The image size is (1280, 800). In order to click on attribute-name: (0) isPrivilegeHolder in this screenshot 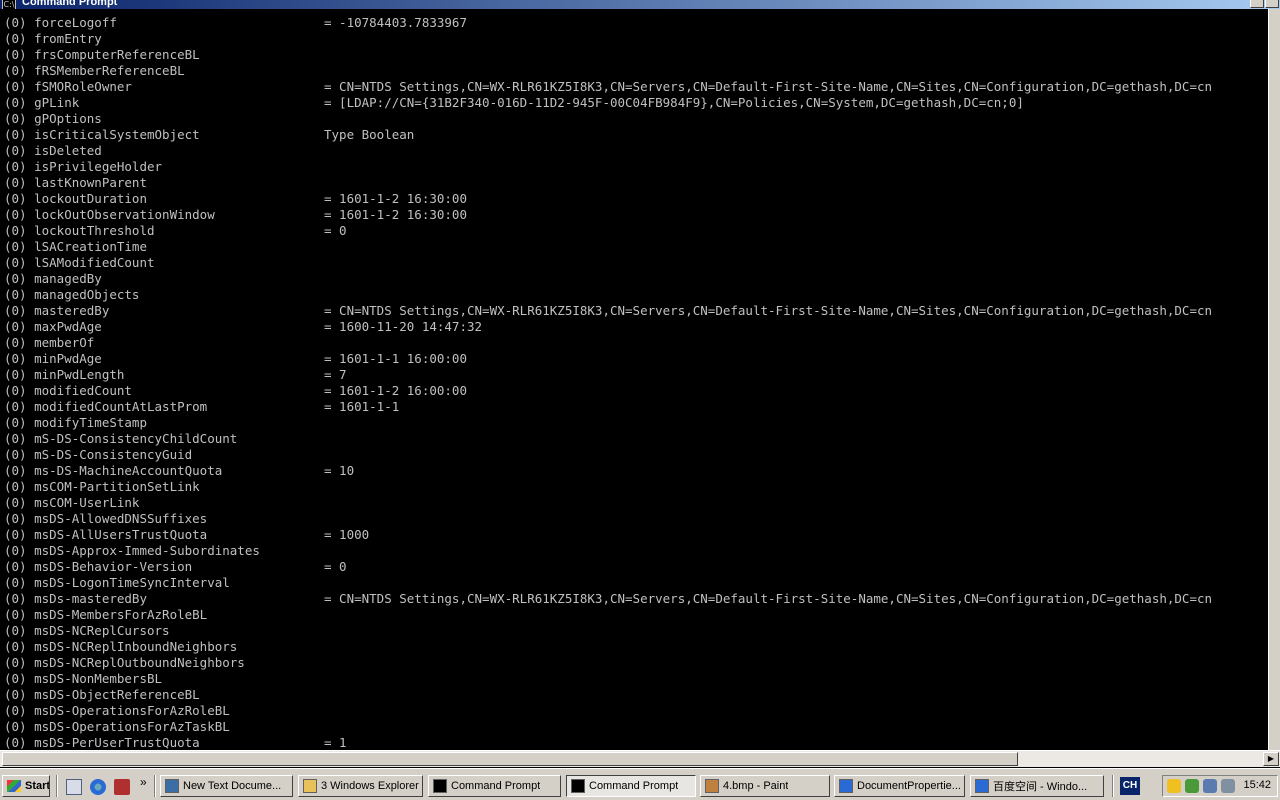, I will do `click(83, 166)`.